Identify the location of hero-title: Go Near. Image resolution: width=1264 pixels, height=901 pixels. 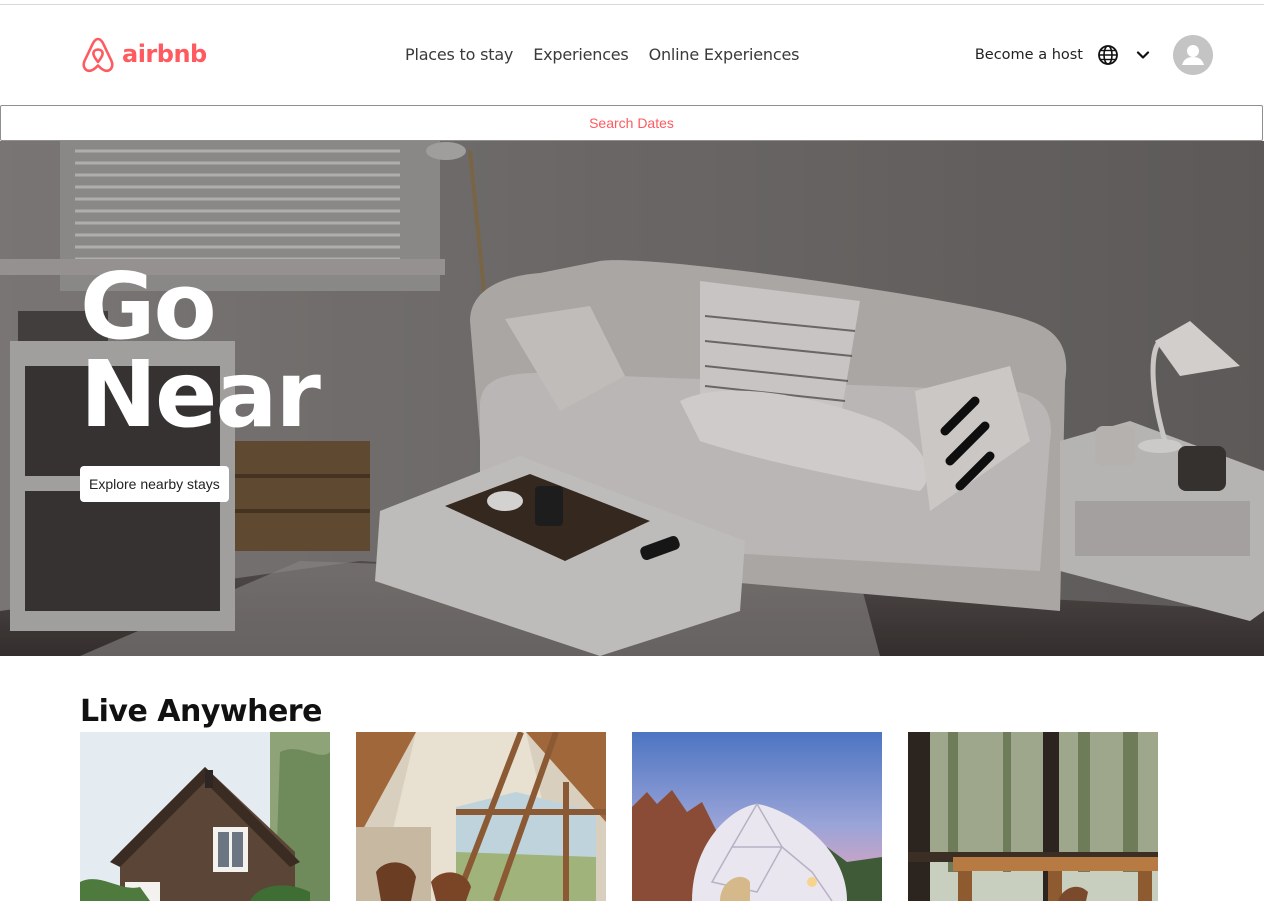
(200, 350).